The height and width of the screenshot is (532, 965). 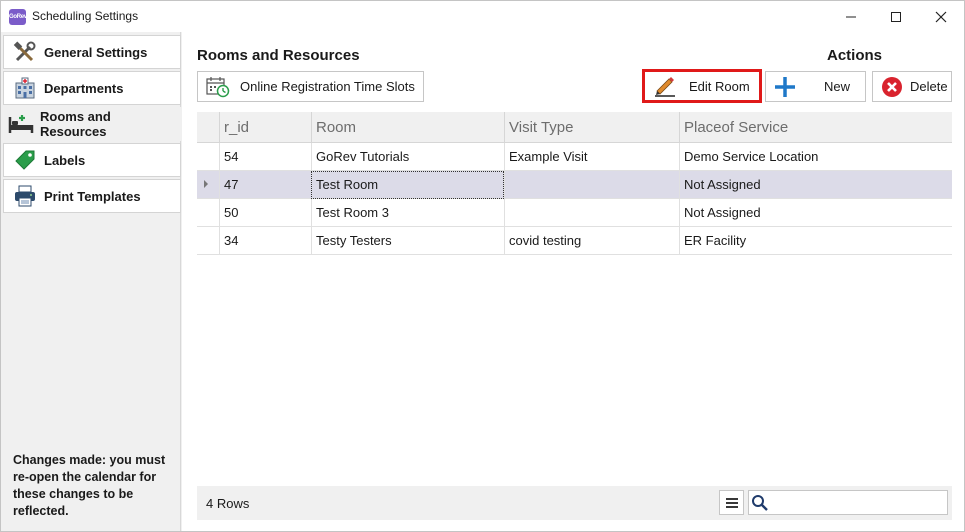 I want to click on section-title: Rooms and Resources, so click(x=278, y=55).